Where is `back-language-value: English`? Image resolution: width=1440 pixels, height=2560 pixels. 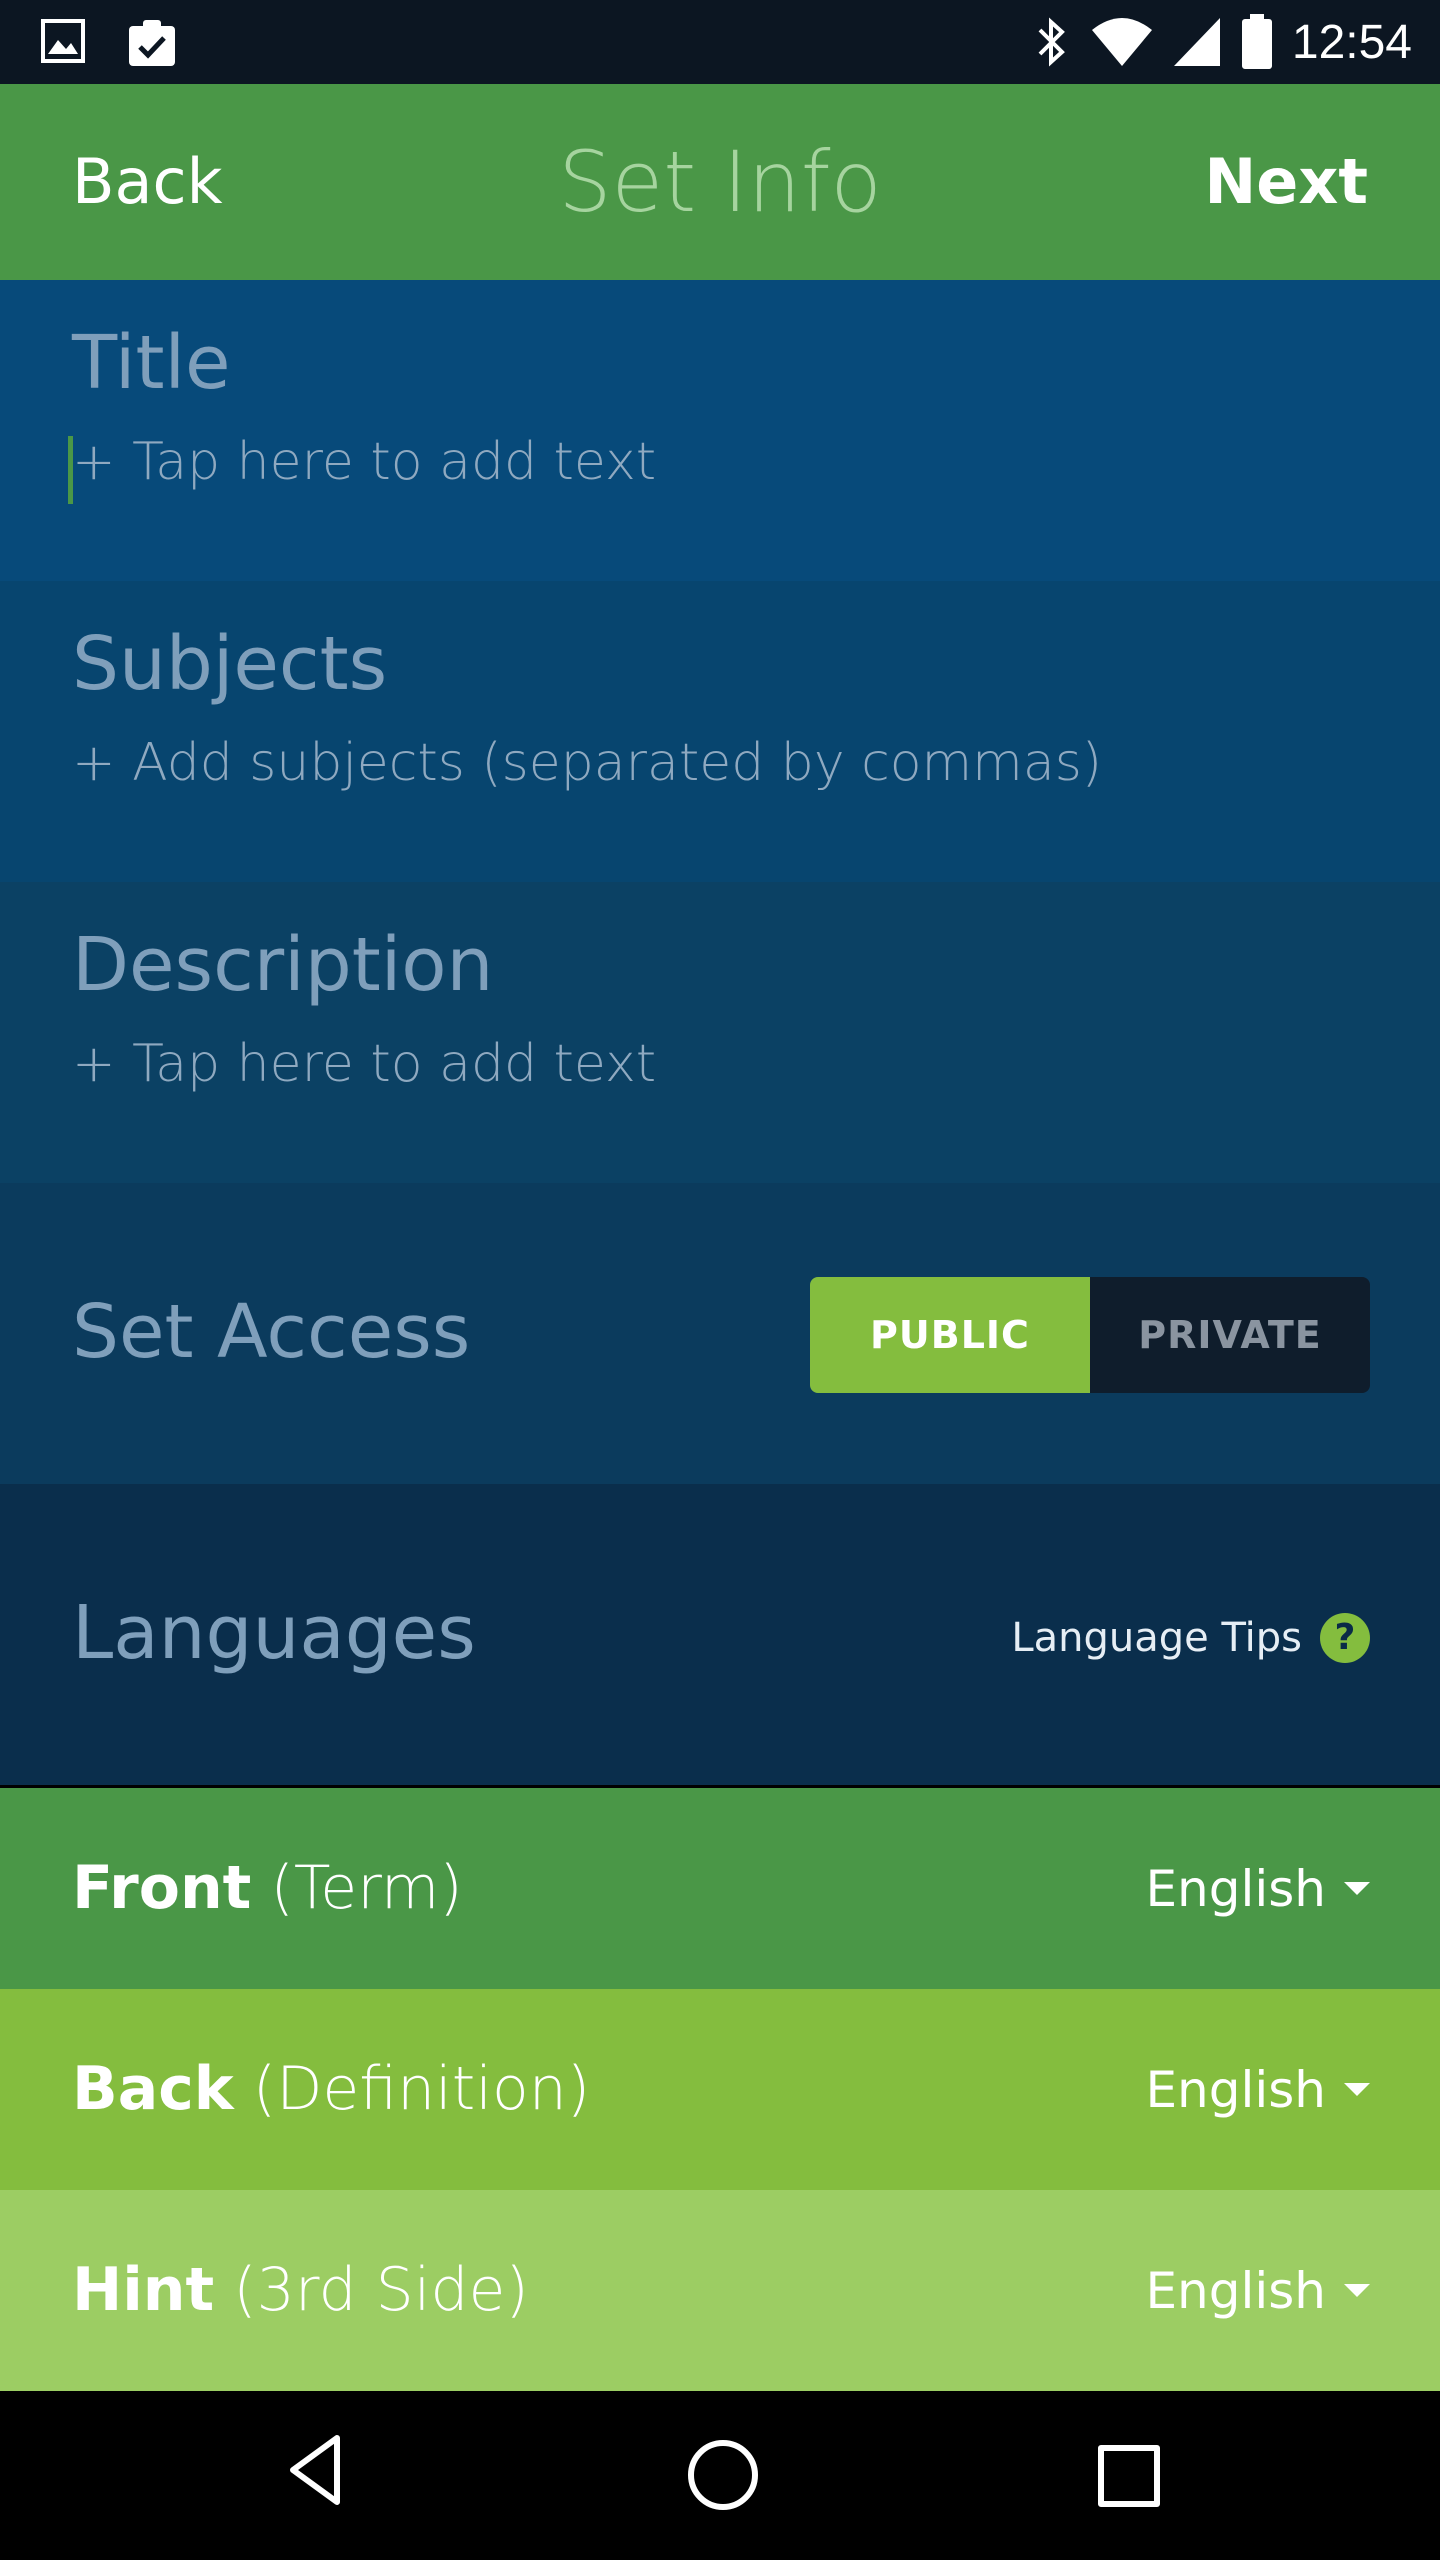 back-language-value: English is located at coordinates (1235, 2089).